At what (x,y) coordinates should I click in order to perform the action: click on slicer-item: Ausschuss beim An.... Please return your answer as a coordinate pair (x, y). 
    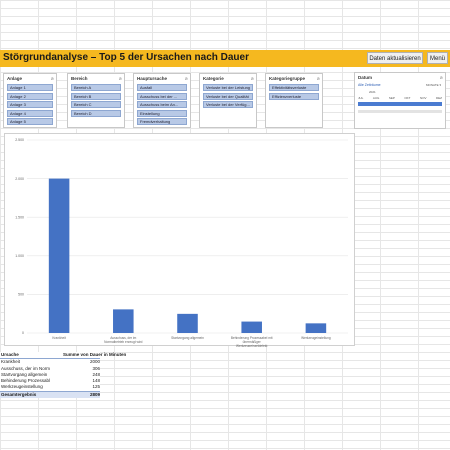
    Looking at the image, I should click on (162, 104).